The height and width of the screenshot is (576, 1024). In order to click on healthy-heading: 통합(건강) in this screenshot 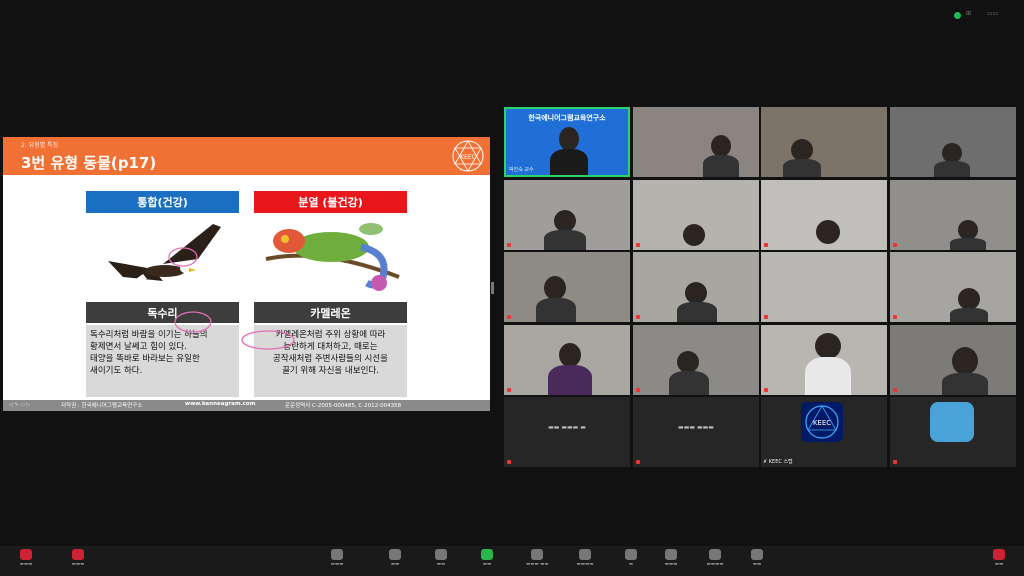, I will do `click(162, 202)`.